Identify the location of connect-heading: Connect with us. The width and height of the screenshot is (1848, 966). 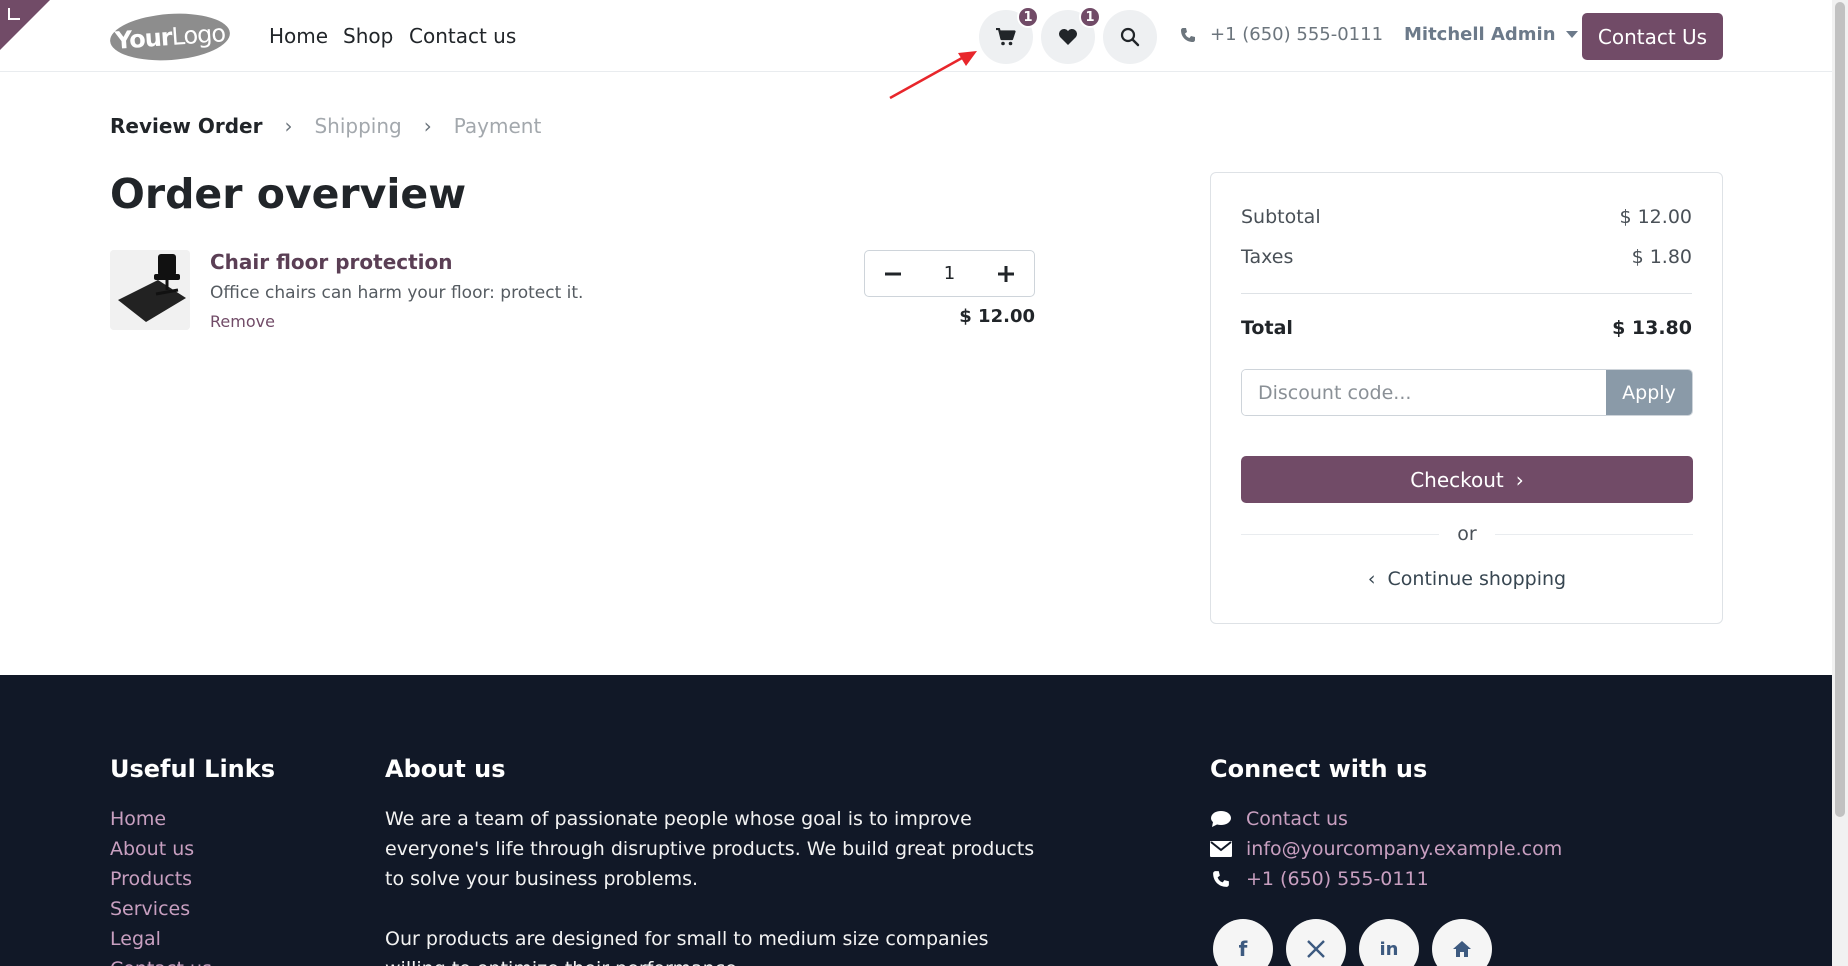
(1319, 769).